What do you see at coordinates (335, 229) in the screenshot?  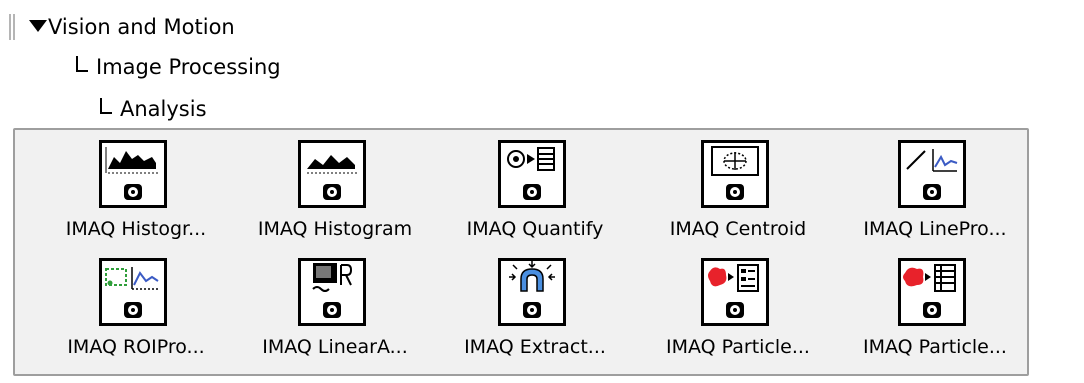 I see `palette-item-label: IMAQ Histogram` at bounding box center [335, 229].